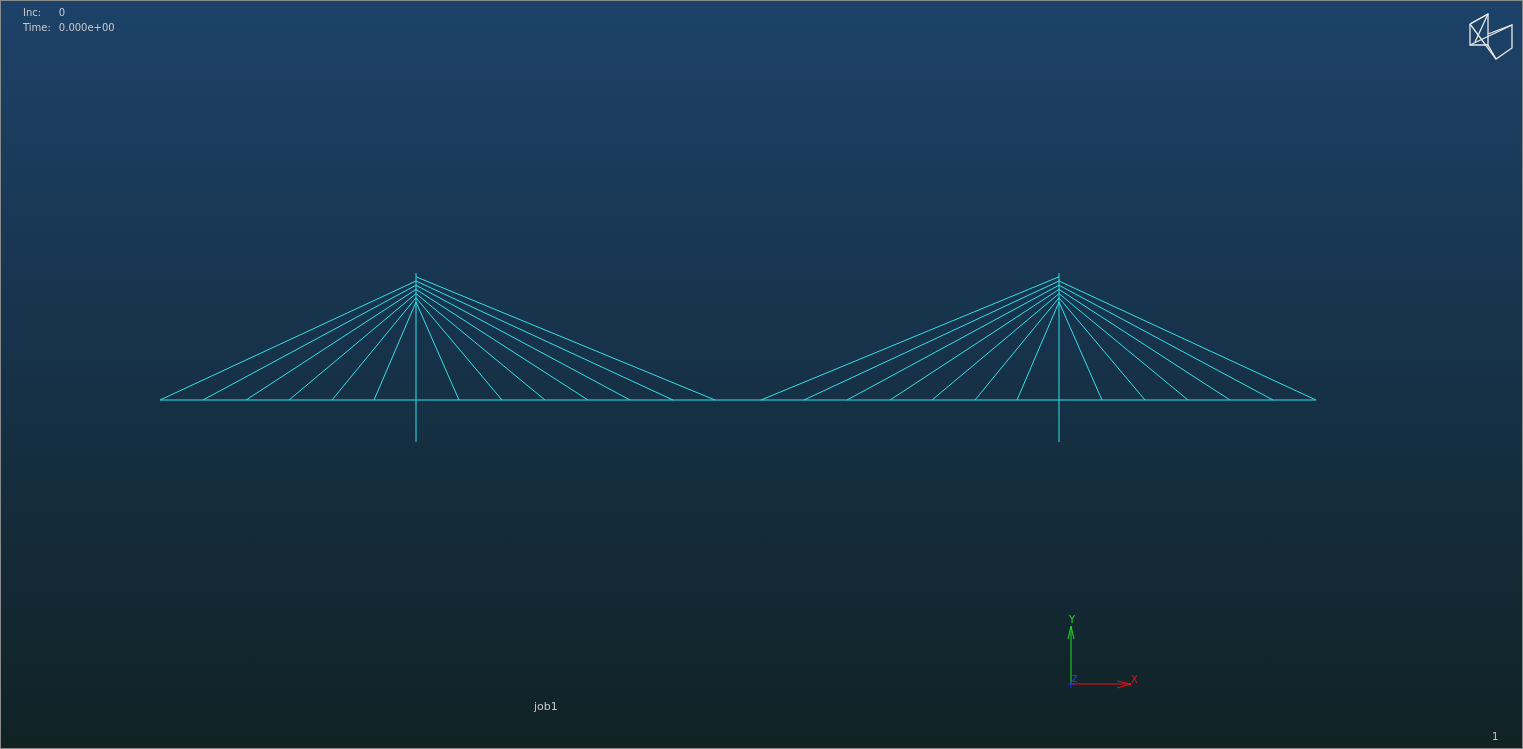 This screenshot has width=1523, height=749. I want to click on x-axis-label: X, so click(1134, 679).